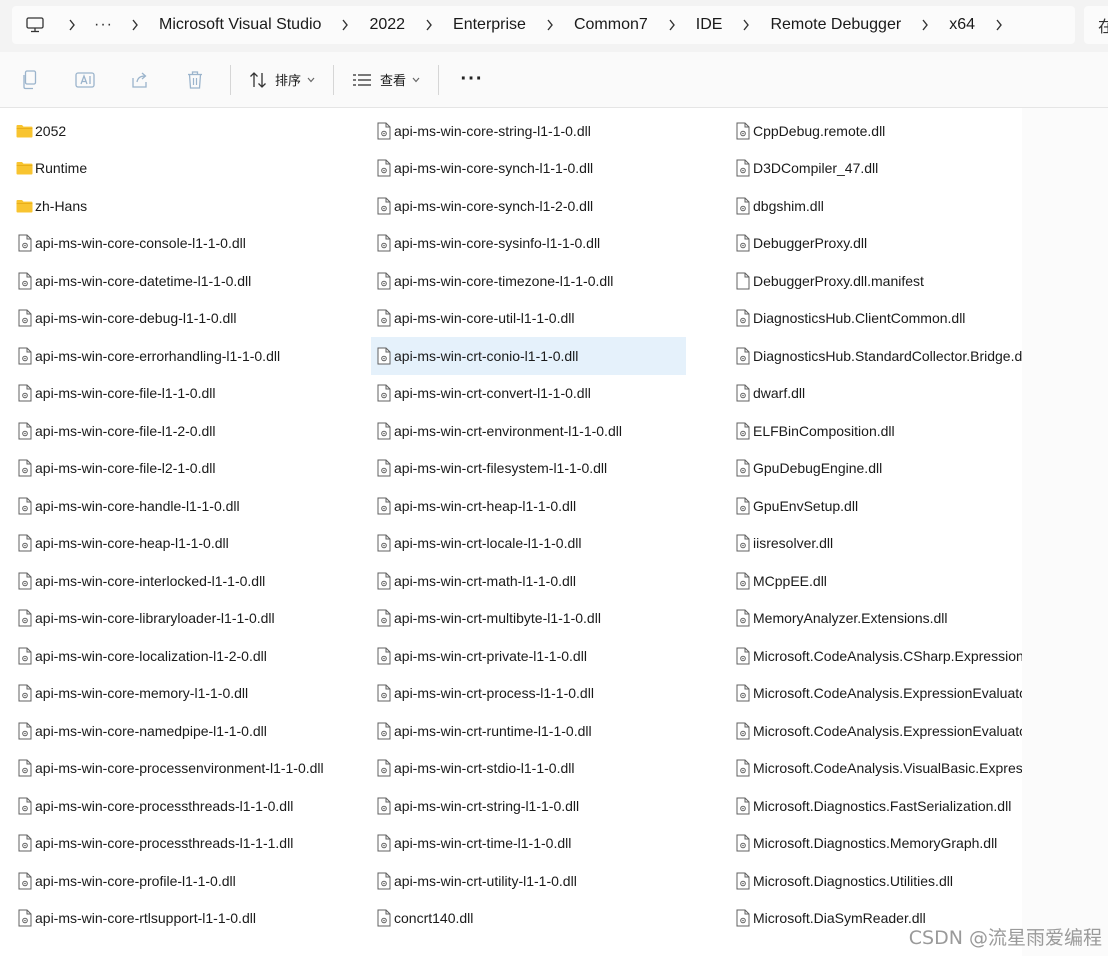 The height and width of the screenshot is (956, 1108). What do you see at coordinates (187, 356) in the screenshot?
I see `file-item: api-ms-win-core-errorhandling-l1-1-0.dll` at bounding box center [187, 356].